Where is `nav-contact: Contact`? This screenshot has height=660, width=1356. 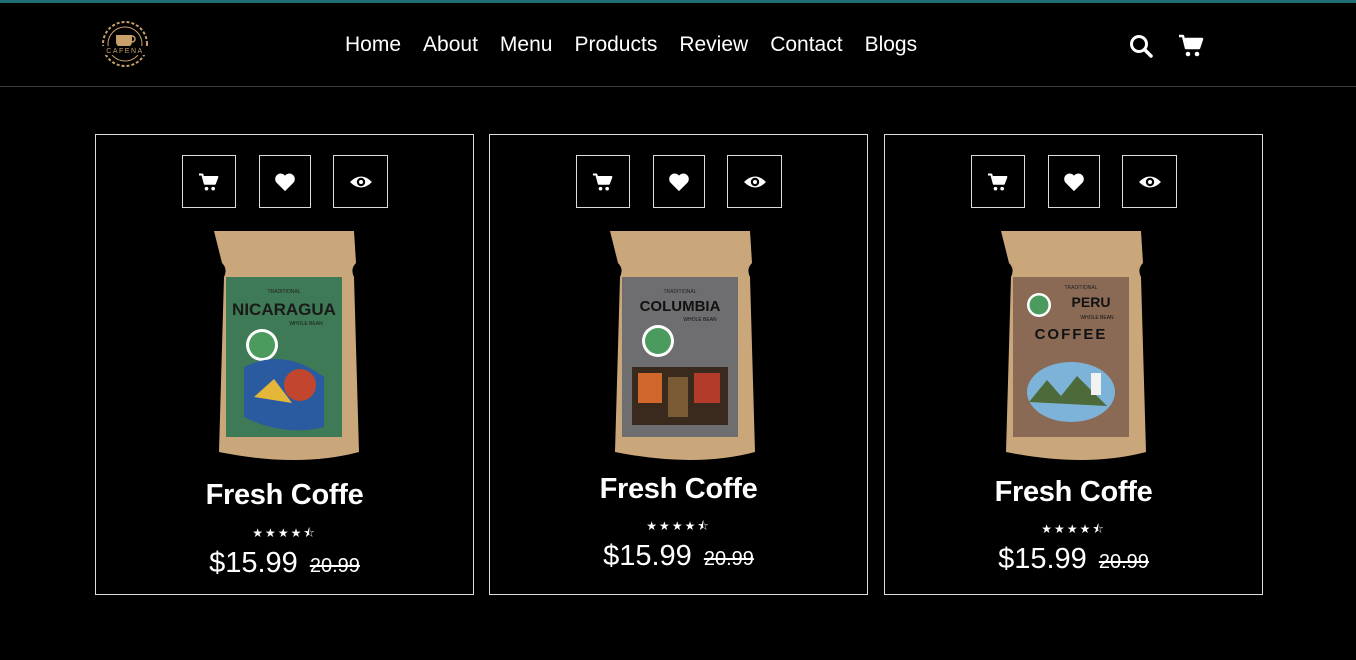 nav-contact: Contact is located at coordinates (806, 45).